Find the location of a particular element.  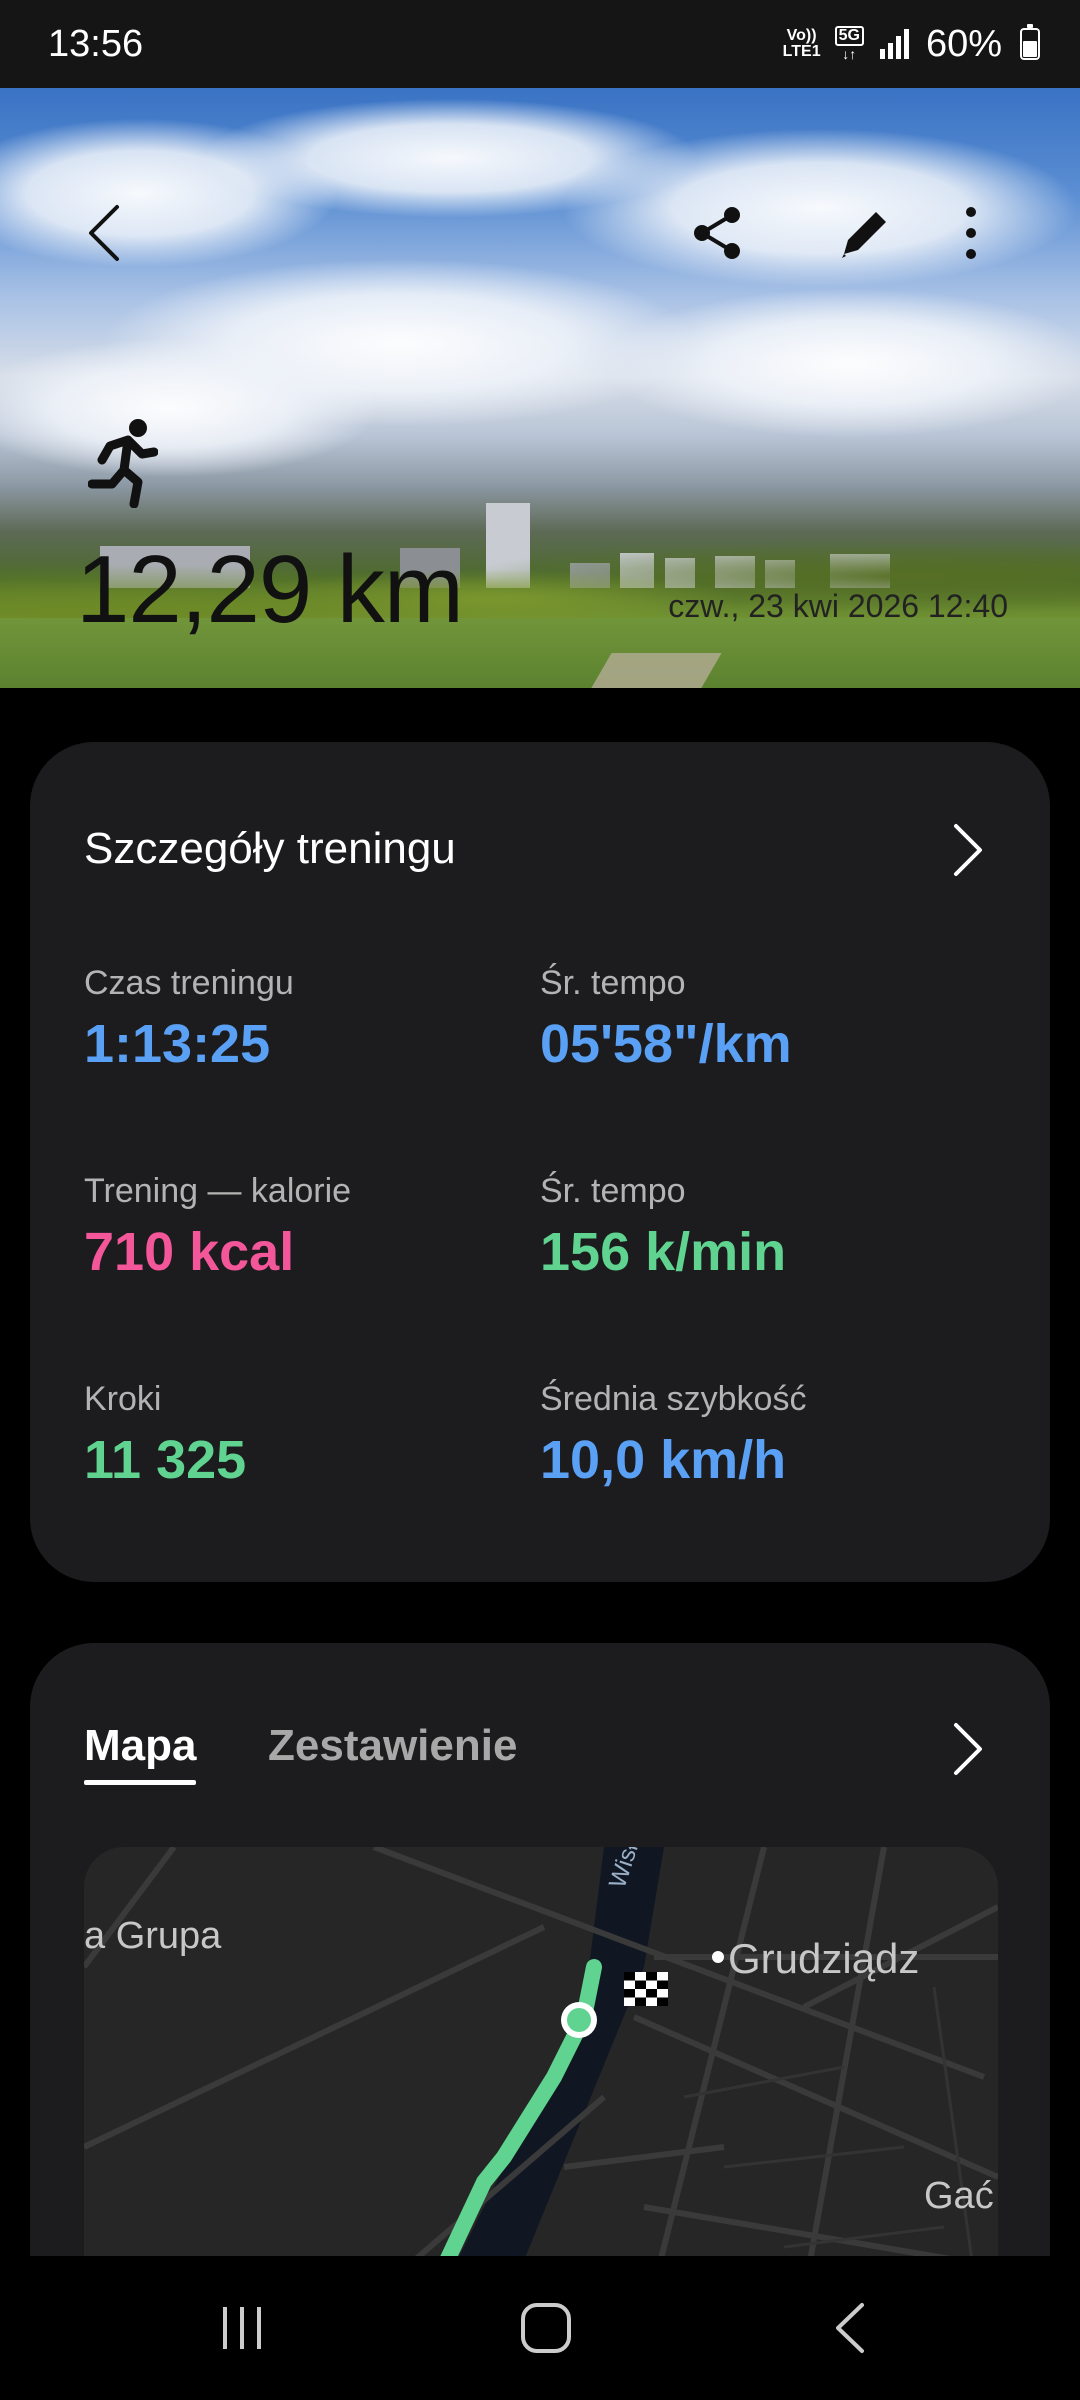

back-icon is located at coordinates (850, 2328).